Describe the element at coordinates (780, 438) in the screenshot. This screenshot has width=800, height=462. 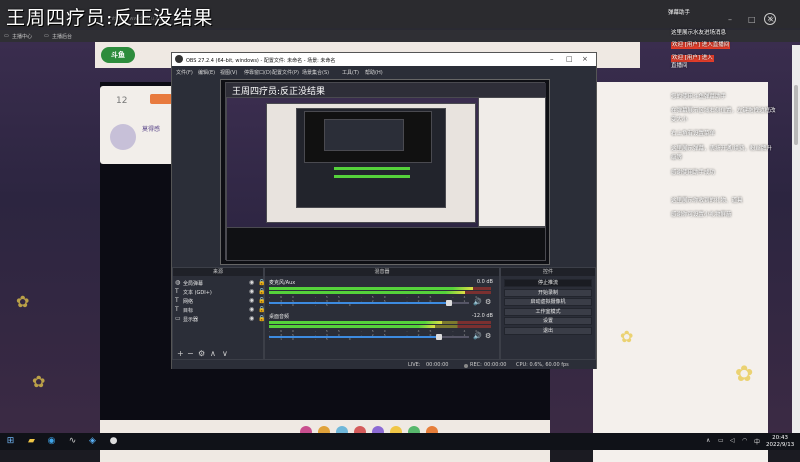
I see `clock-time: 20:43` at that location.